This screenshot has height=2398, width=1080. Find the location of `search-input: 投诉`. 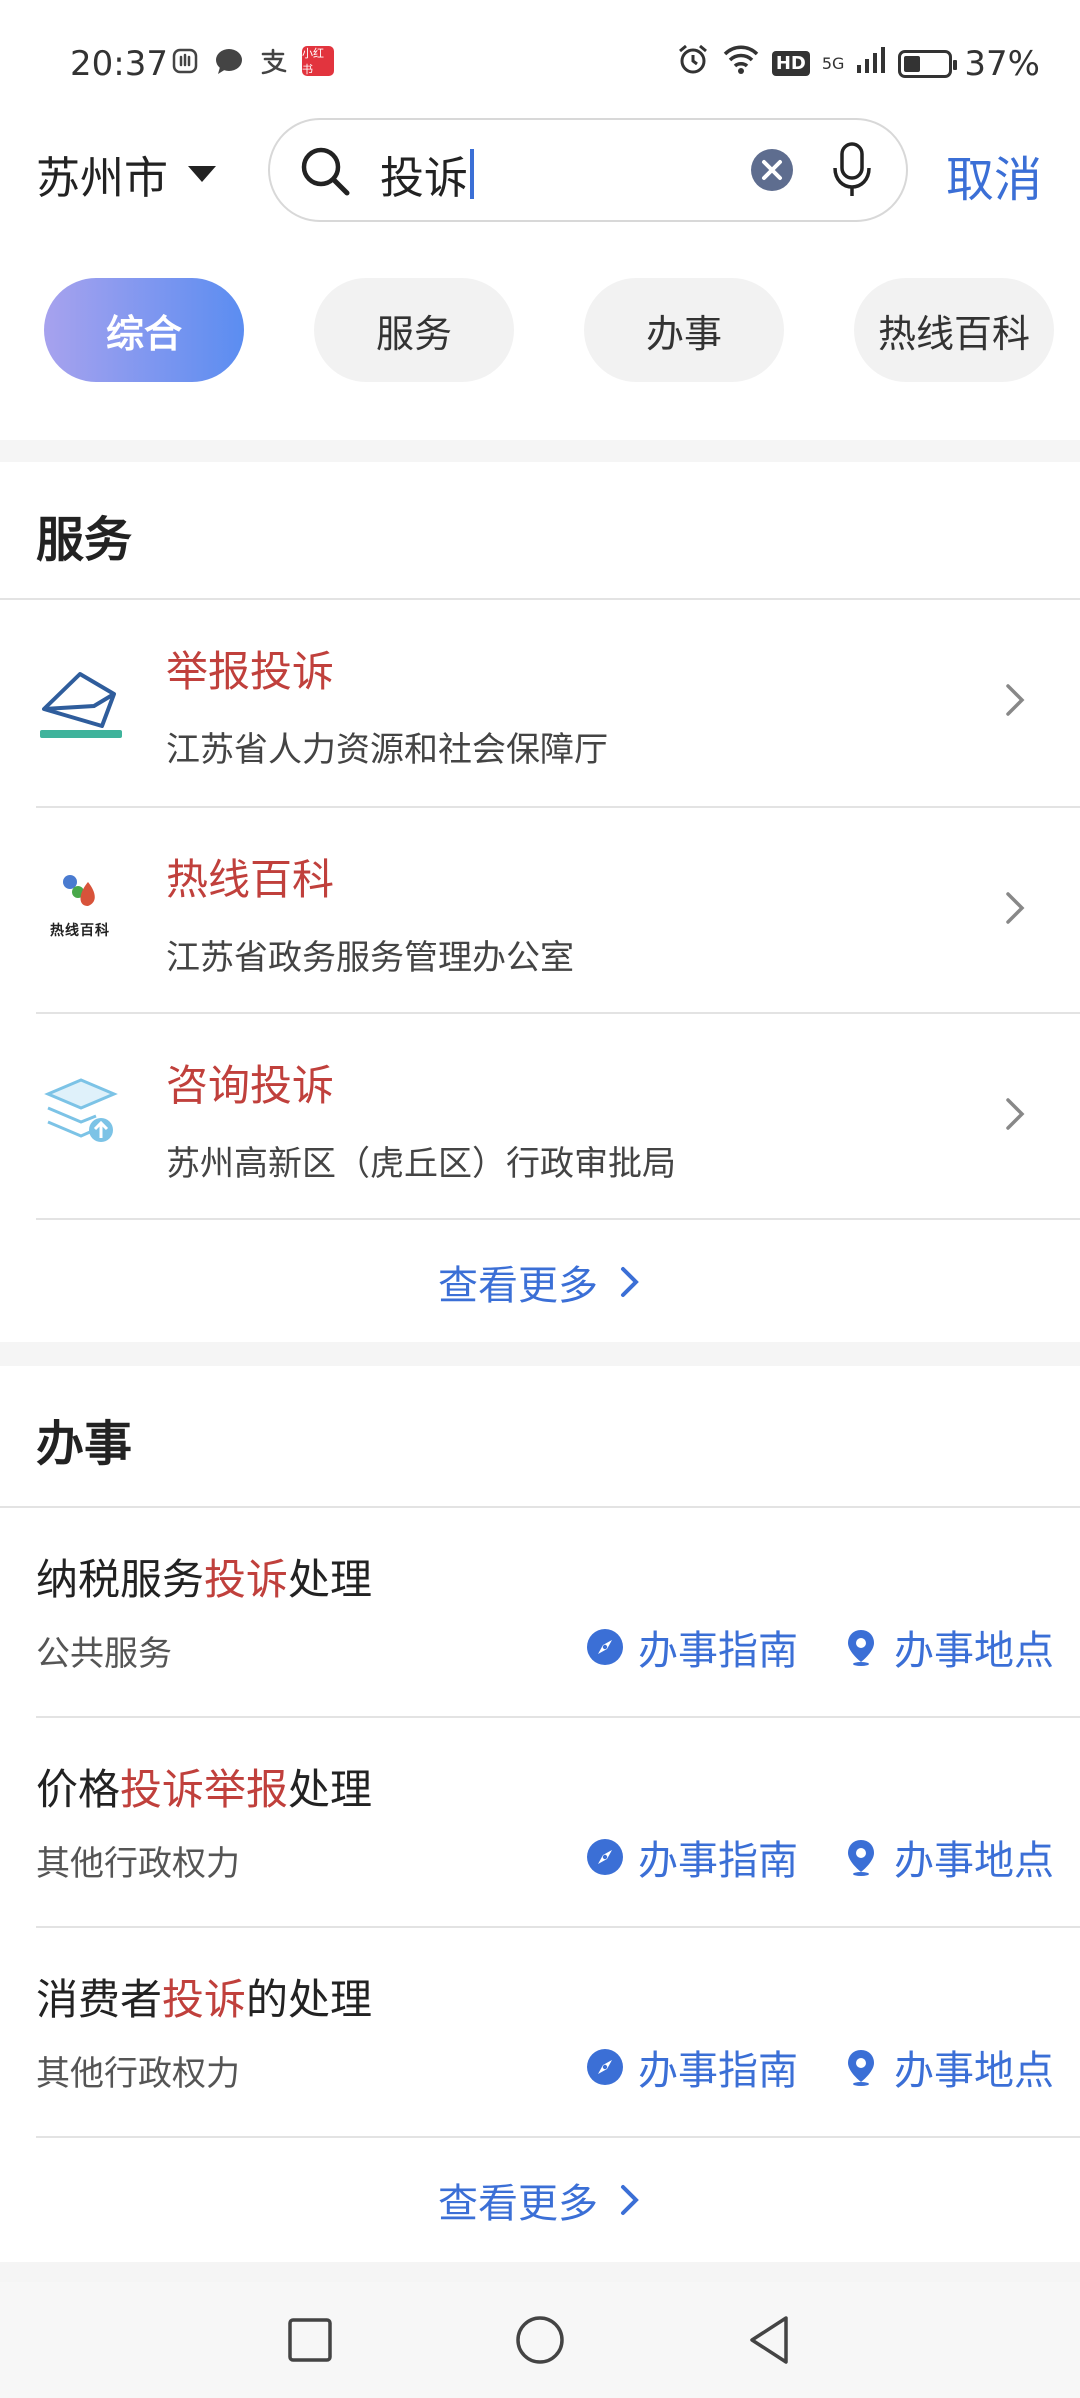

search-input: 投诉 is located at coordinates (427, 174).